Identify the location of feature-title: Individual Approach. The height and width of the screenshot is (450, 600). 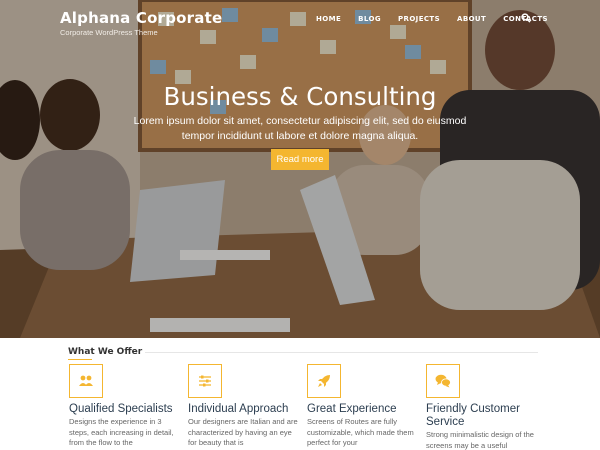
(238, 409).